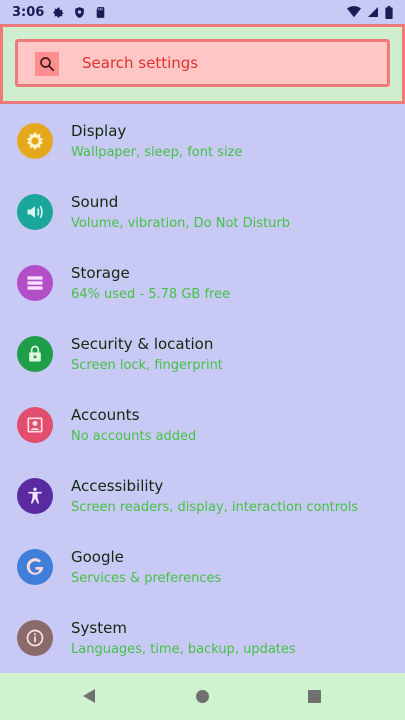  I want to click on sd-card-icon, so click(101, 12).